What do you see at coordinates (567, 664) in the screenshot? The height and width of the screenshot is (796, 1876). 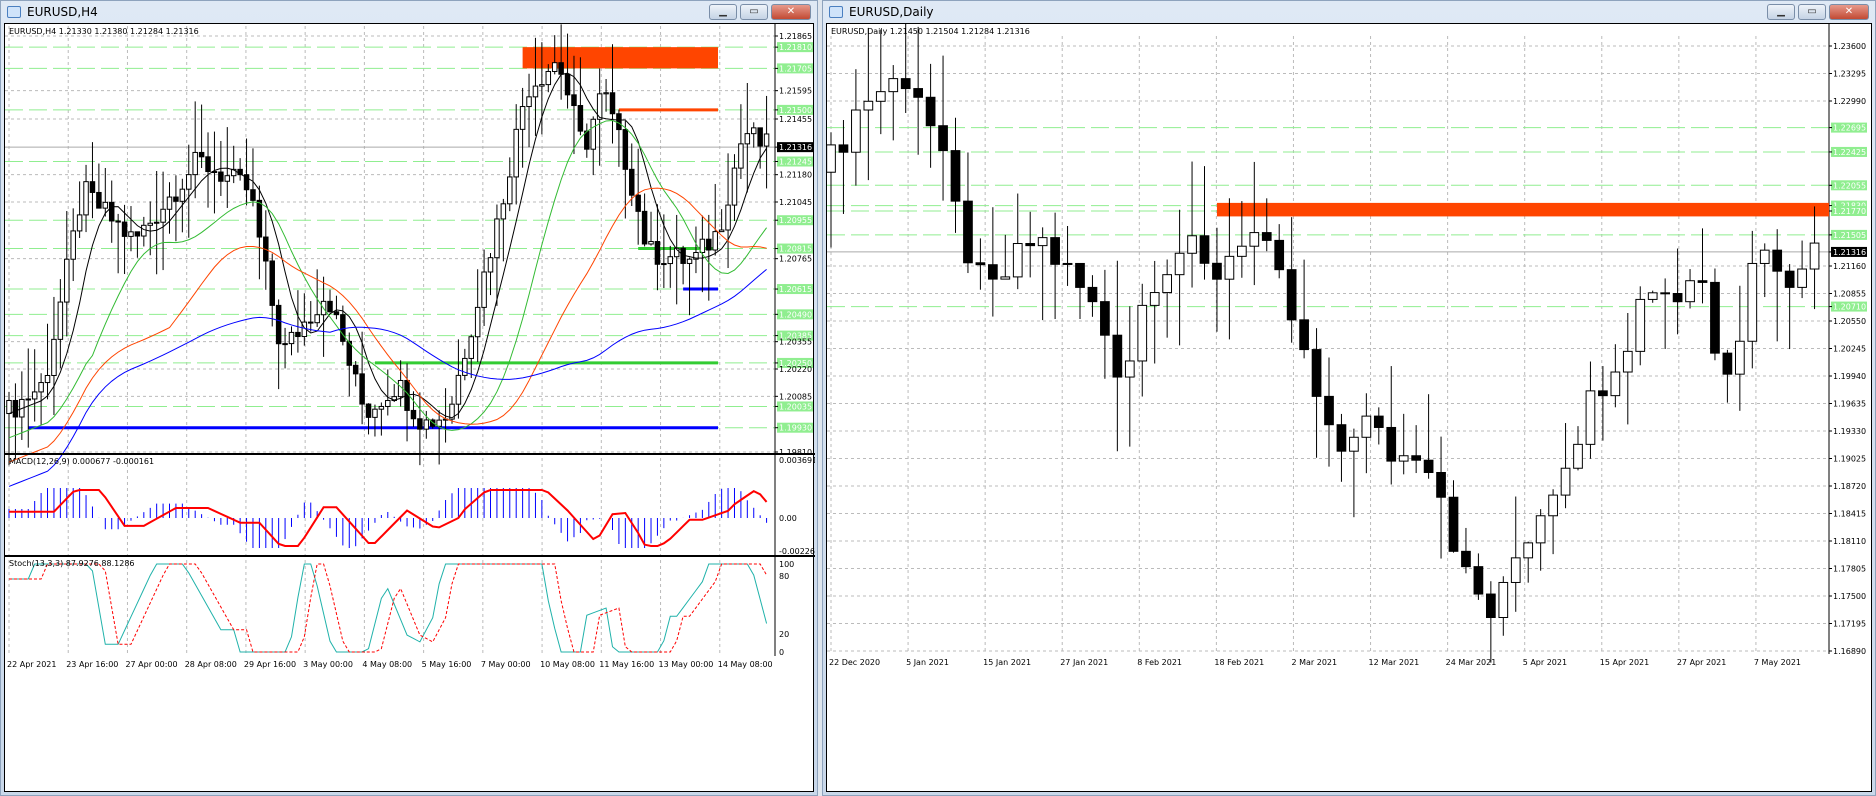 I see `time-label: 10 May 08:00` at bounding box center [567, 664].